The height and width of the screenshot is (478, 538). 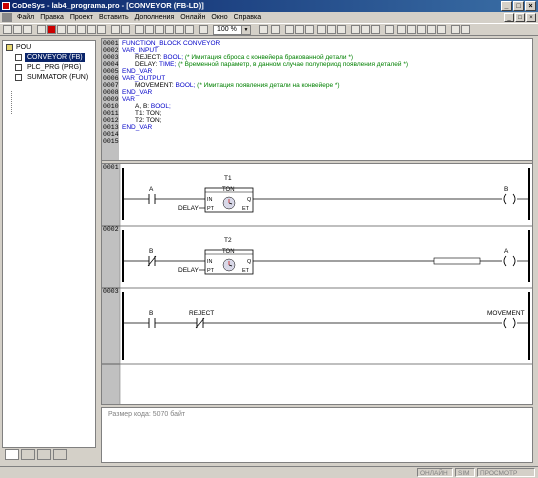 I want to click on menu-project: Проект, so click(x=81, y=17).